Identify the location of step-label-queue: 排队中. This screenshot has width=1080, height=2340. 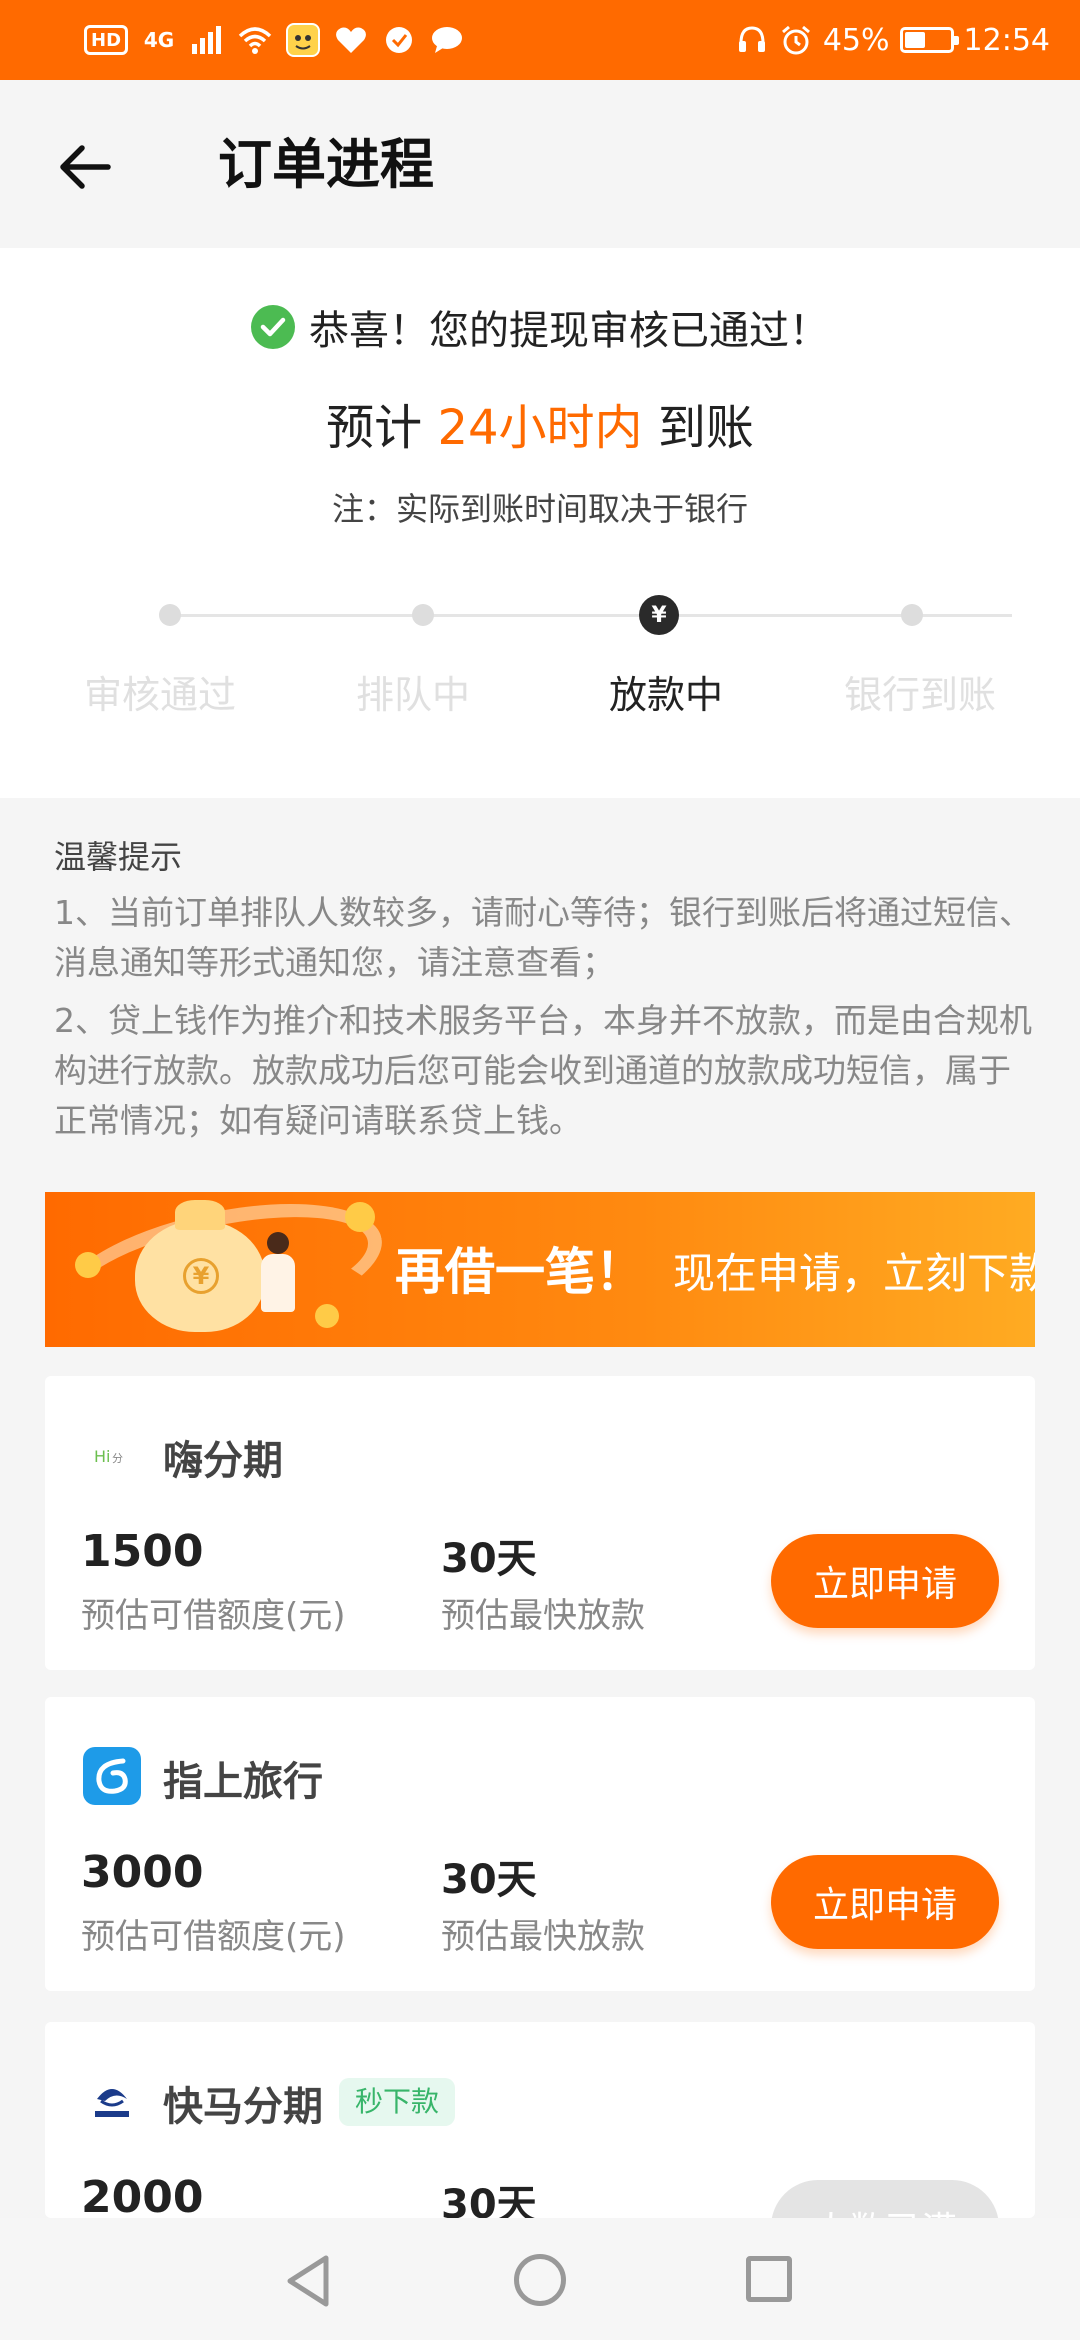
(412, 695).